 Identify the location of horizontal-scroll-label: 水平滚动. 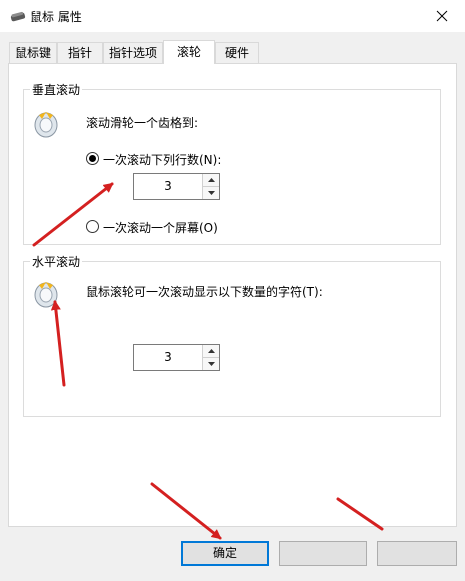
(56, 261).